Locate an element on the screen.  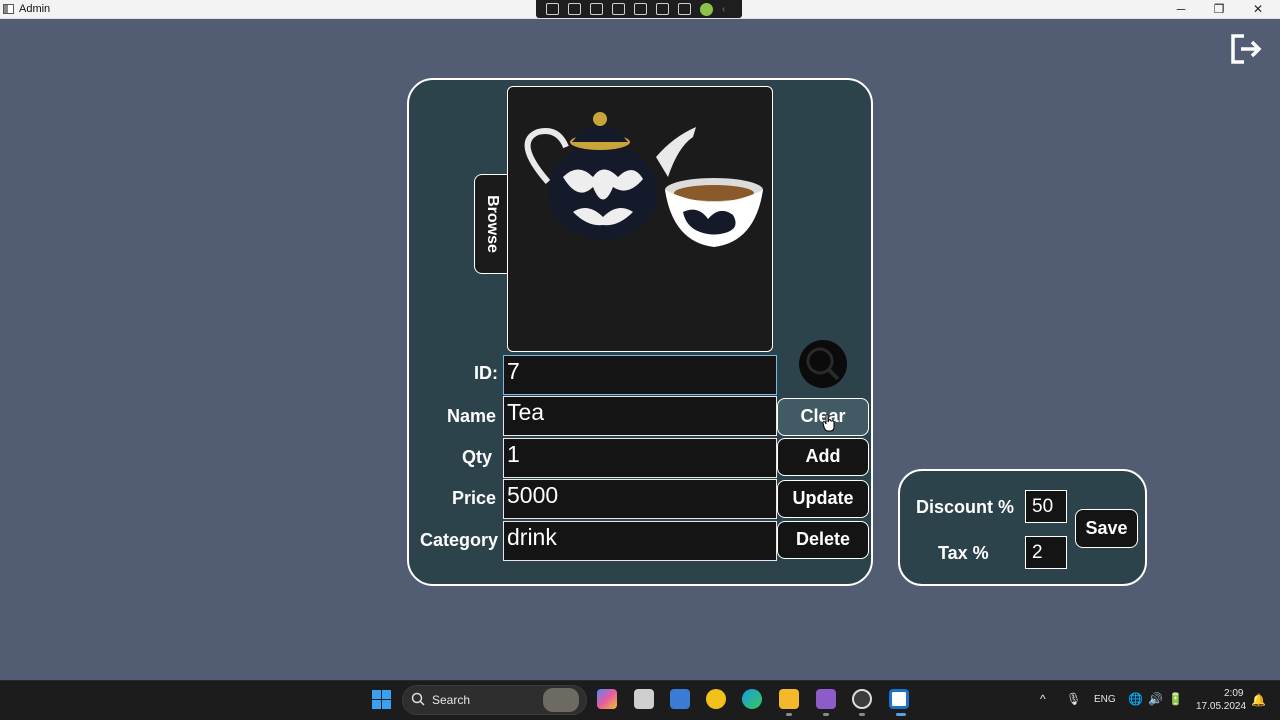
copilot-icon is located at coordinates (607, 699).